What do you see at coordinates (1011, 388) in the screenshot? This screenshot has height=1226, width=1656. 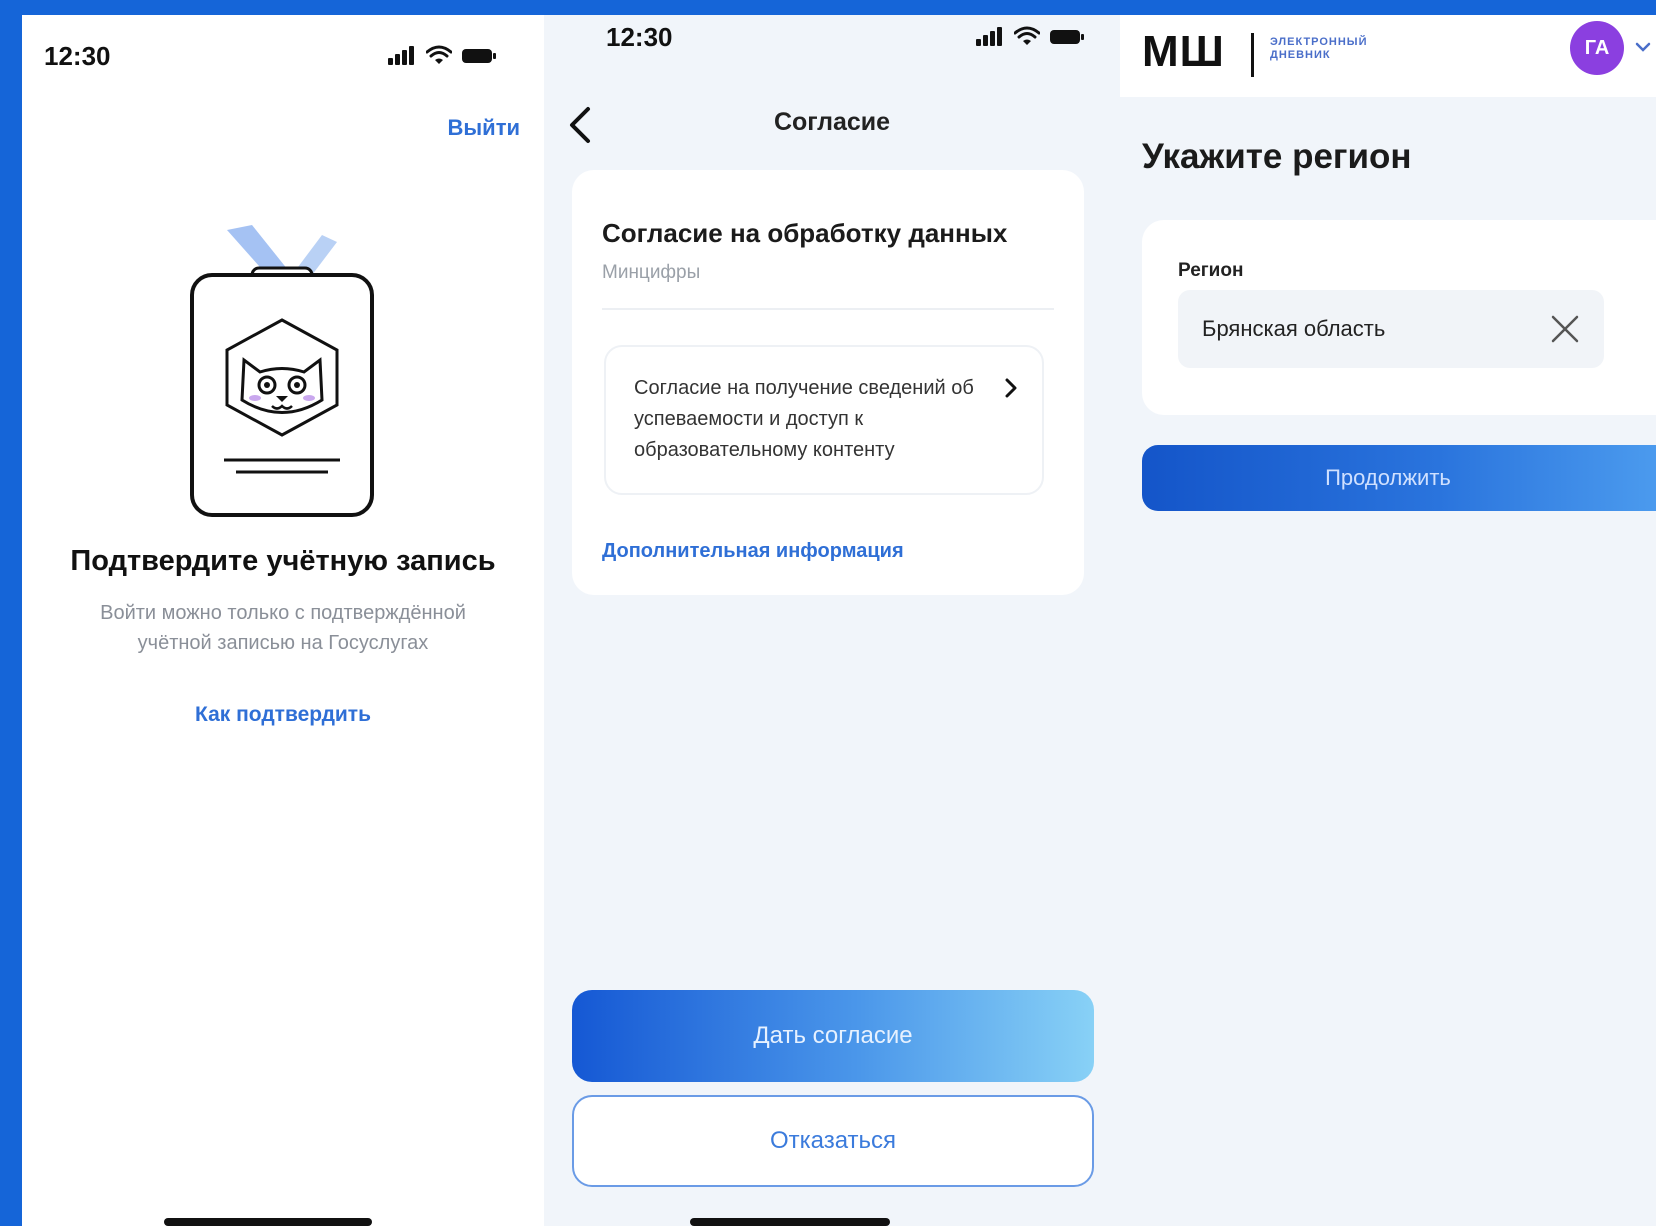 I see `chevron-right-icon` at bounding box center [1011, 388].